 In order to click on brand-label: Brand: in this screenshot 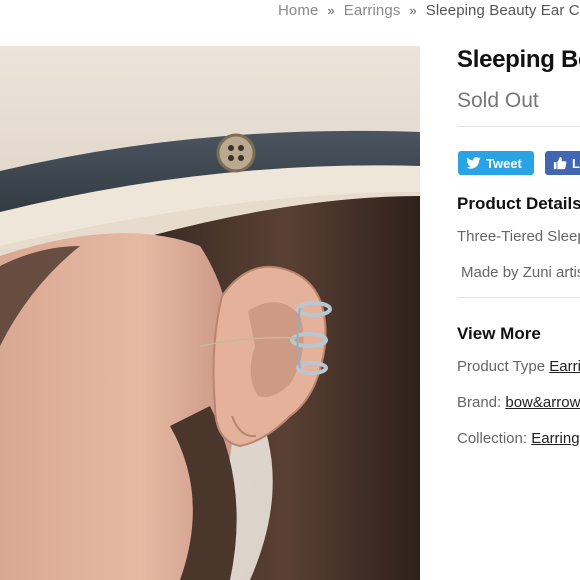, I will do `click(479, 402)`.